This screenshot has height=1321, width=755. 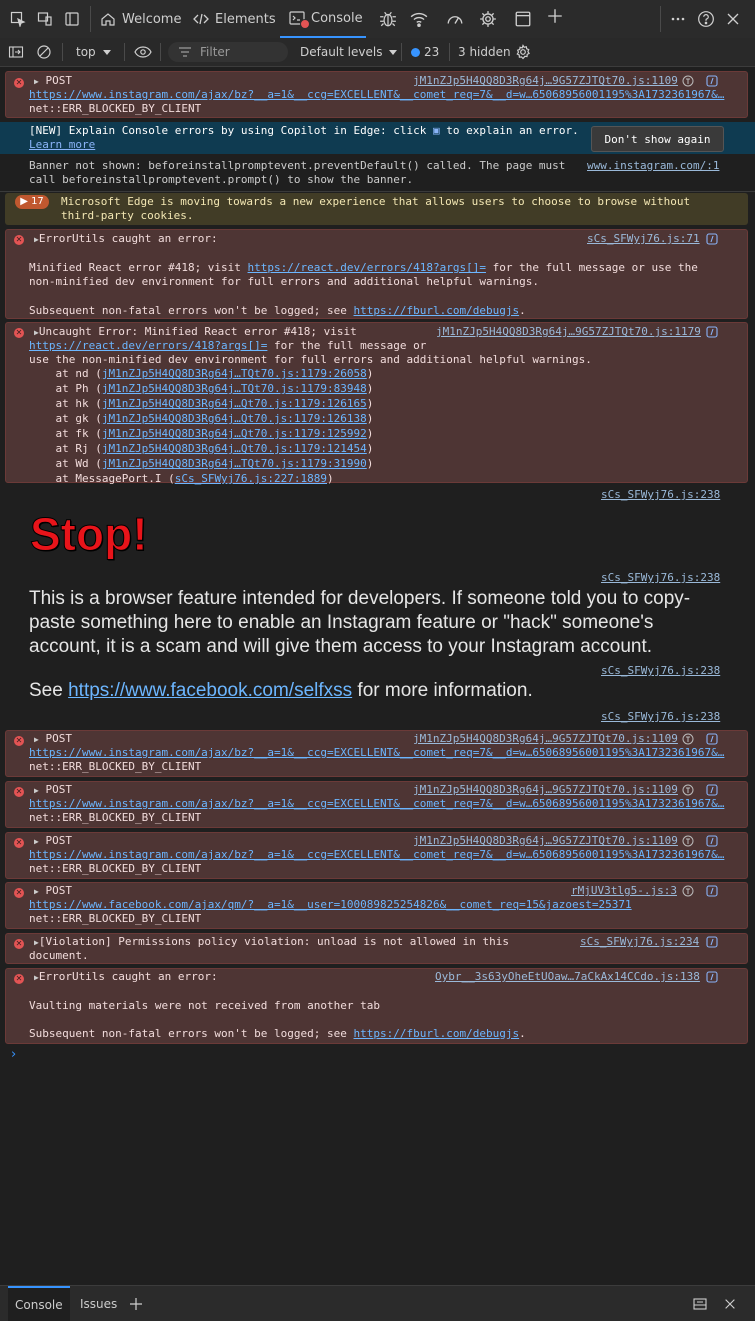 What do you see at coordinates (234, 19) in the screenshot?
I see `tab-elements: Elements` at bounding box center [234, 19].